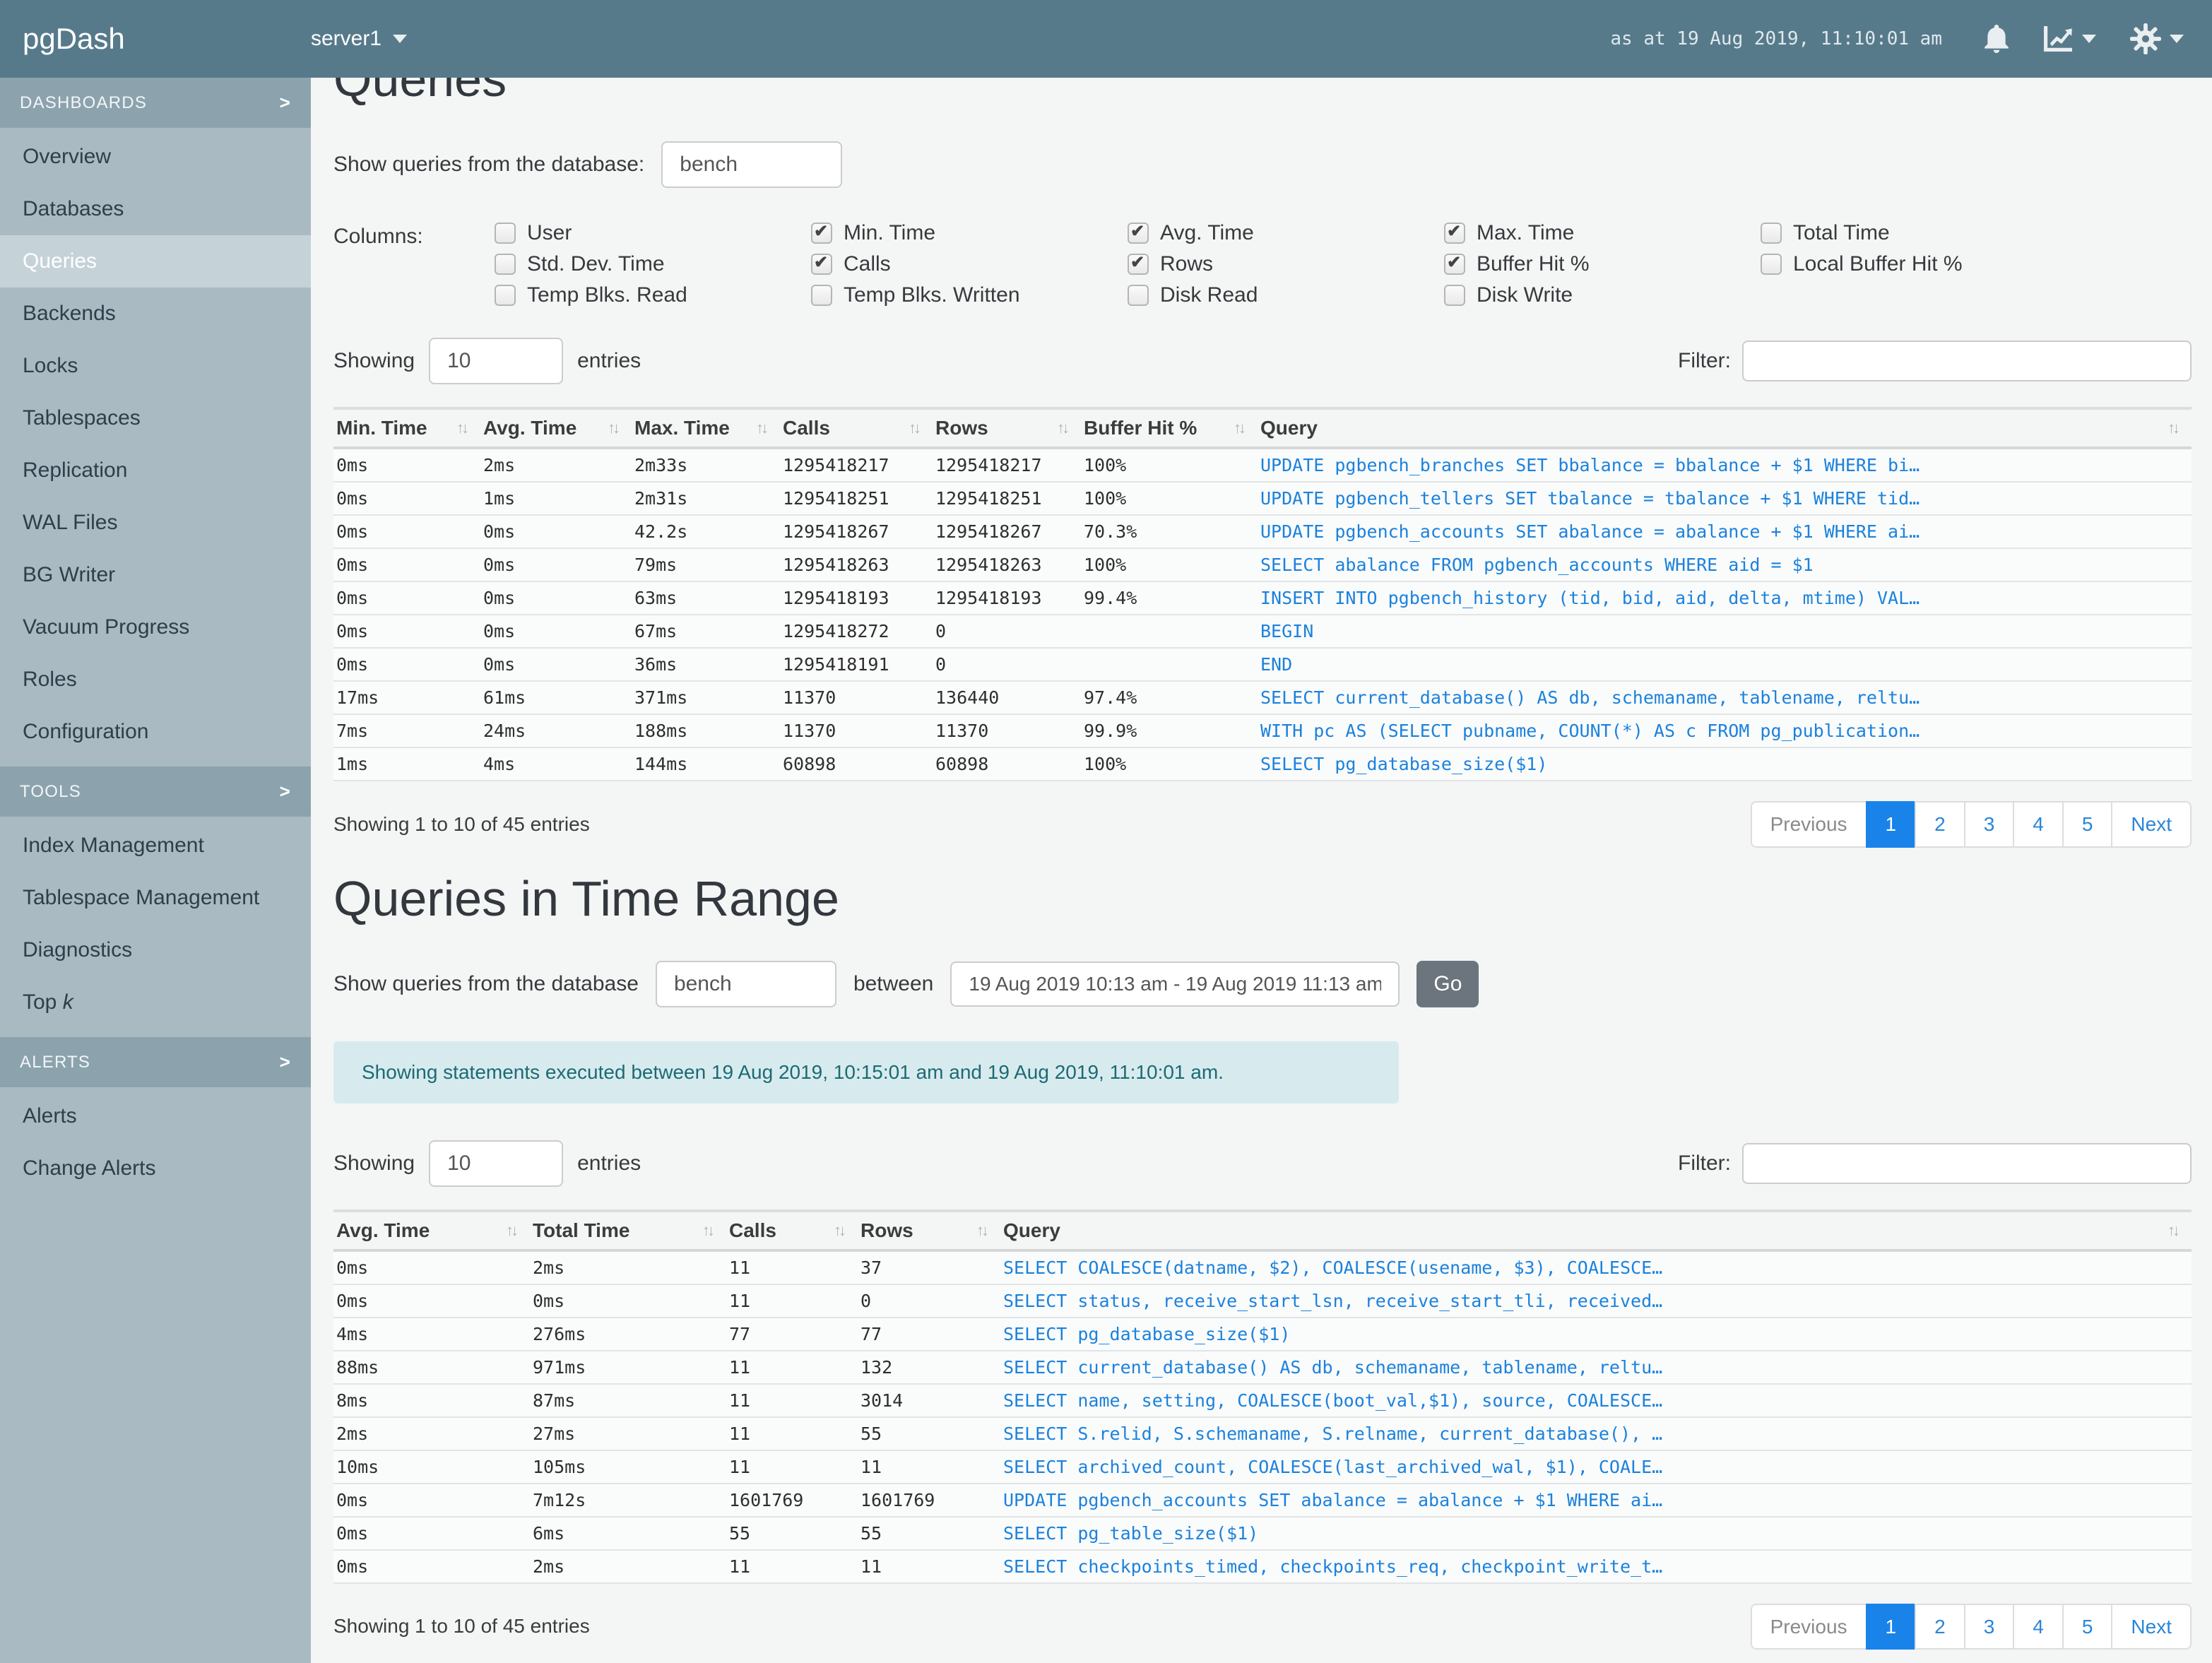 The height and width of the screenshot is (1663, 2212). What do you see at coordinates (2157, 39) in the screenshot?
I see `settings-menu-button` at bounding box center [2157, 39].